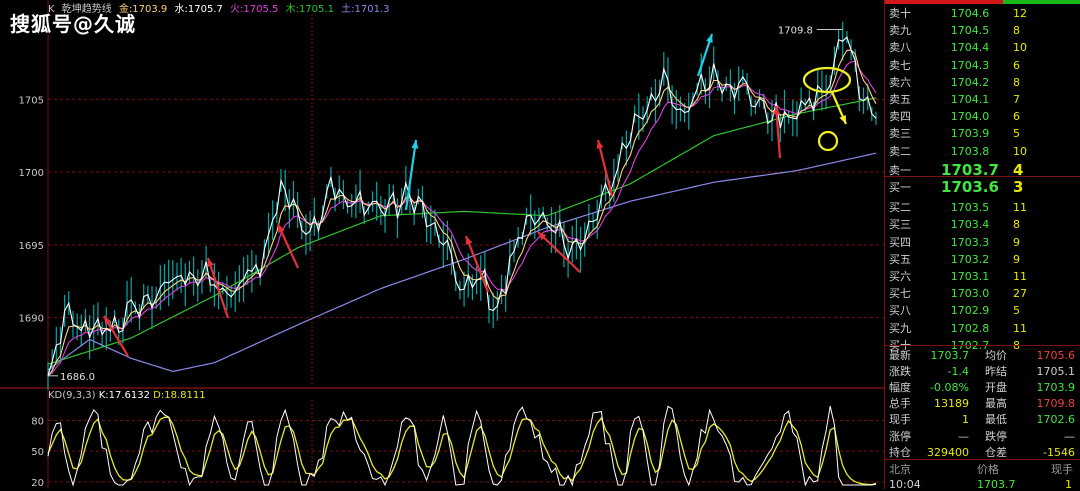  What do you see at coordinates (1016, 65) in the screenshot?
I see `ask-volume: 6` at bounding box center [1016, 65].